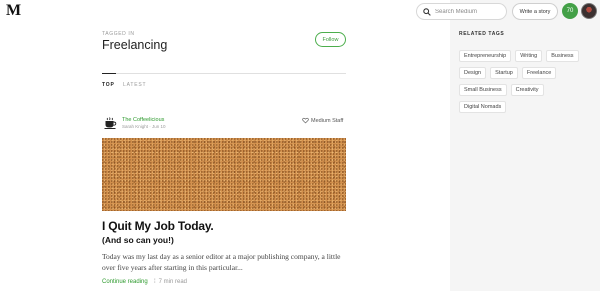  What do you see at coordinates (173, 282) in the screenshot?
I see `read-time-label: 7 min read` at bounding box center [173, 282].